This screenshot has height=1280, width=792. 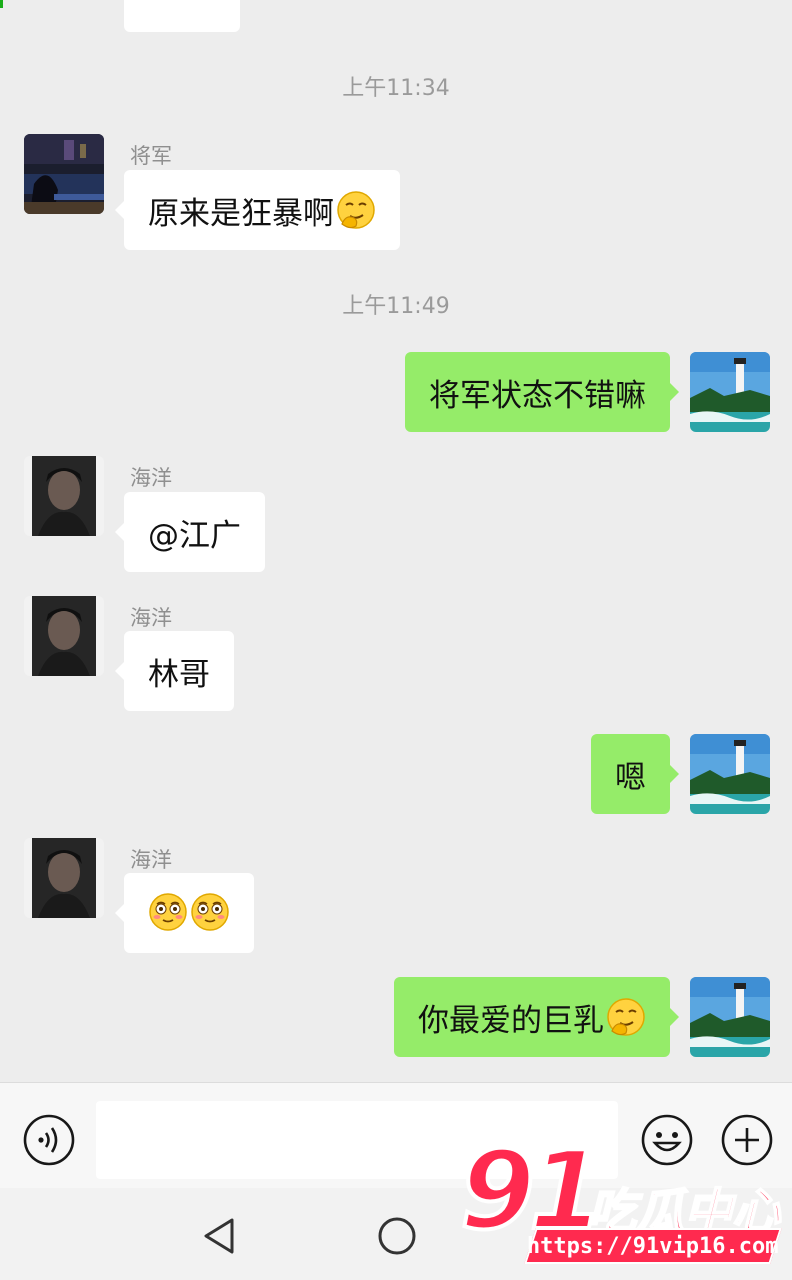 I want to click on message-bubble: @江广, so click(x=190, y=532).